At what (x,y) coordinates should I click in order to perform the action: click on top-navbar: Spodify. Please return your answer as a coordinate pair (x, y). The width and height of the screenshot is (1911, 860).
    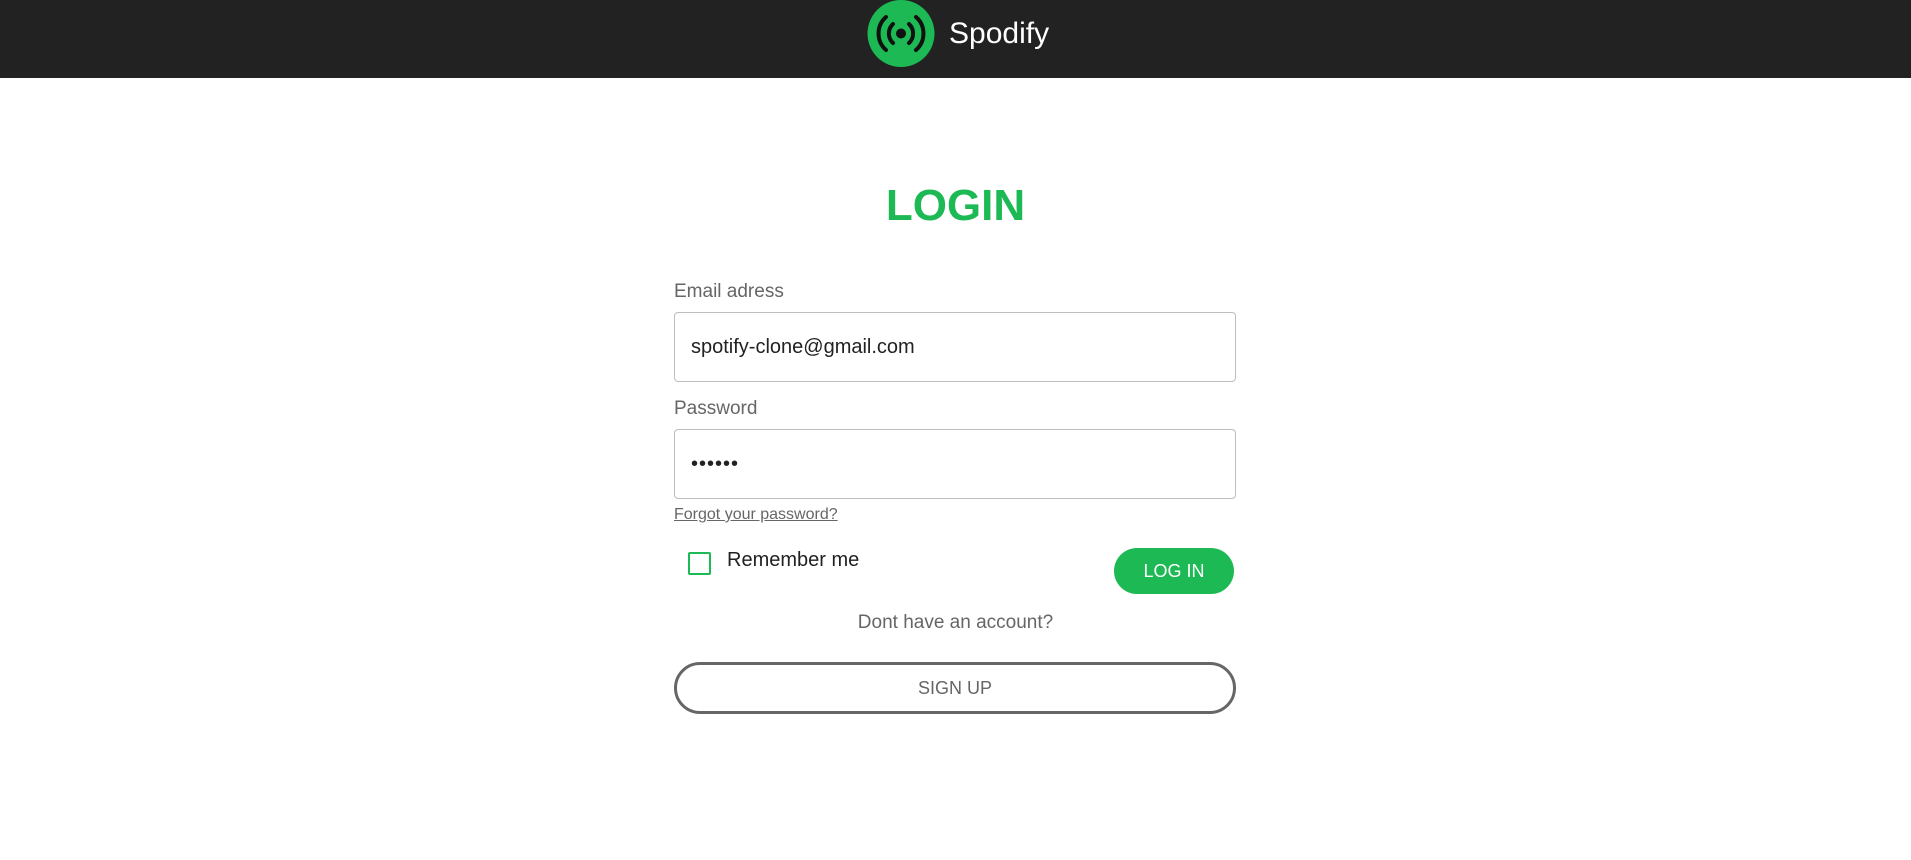
    Looking at the image, I should click on (955, 39).